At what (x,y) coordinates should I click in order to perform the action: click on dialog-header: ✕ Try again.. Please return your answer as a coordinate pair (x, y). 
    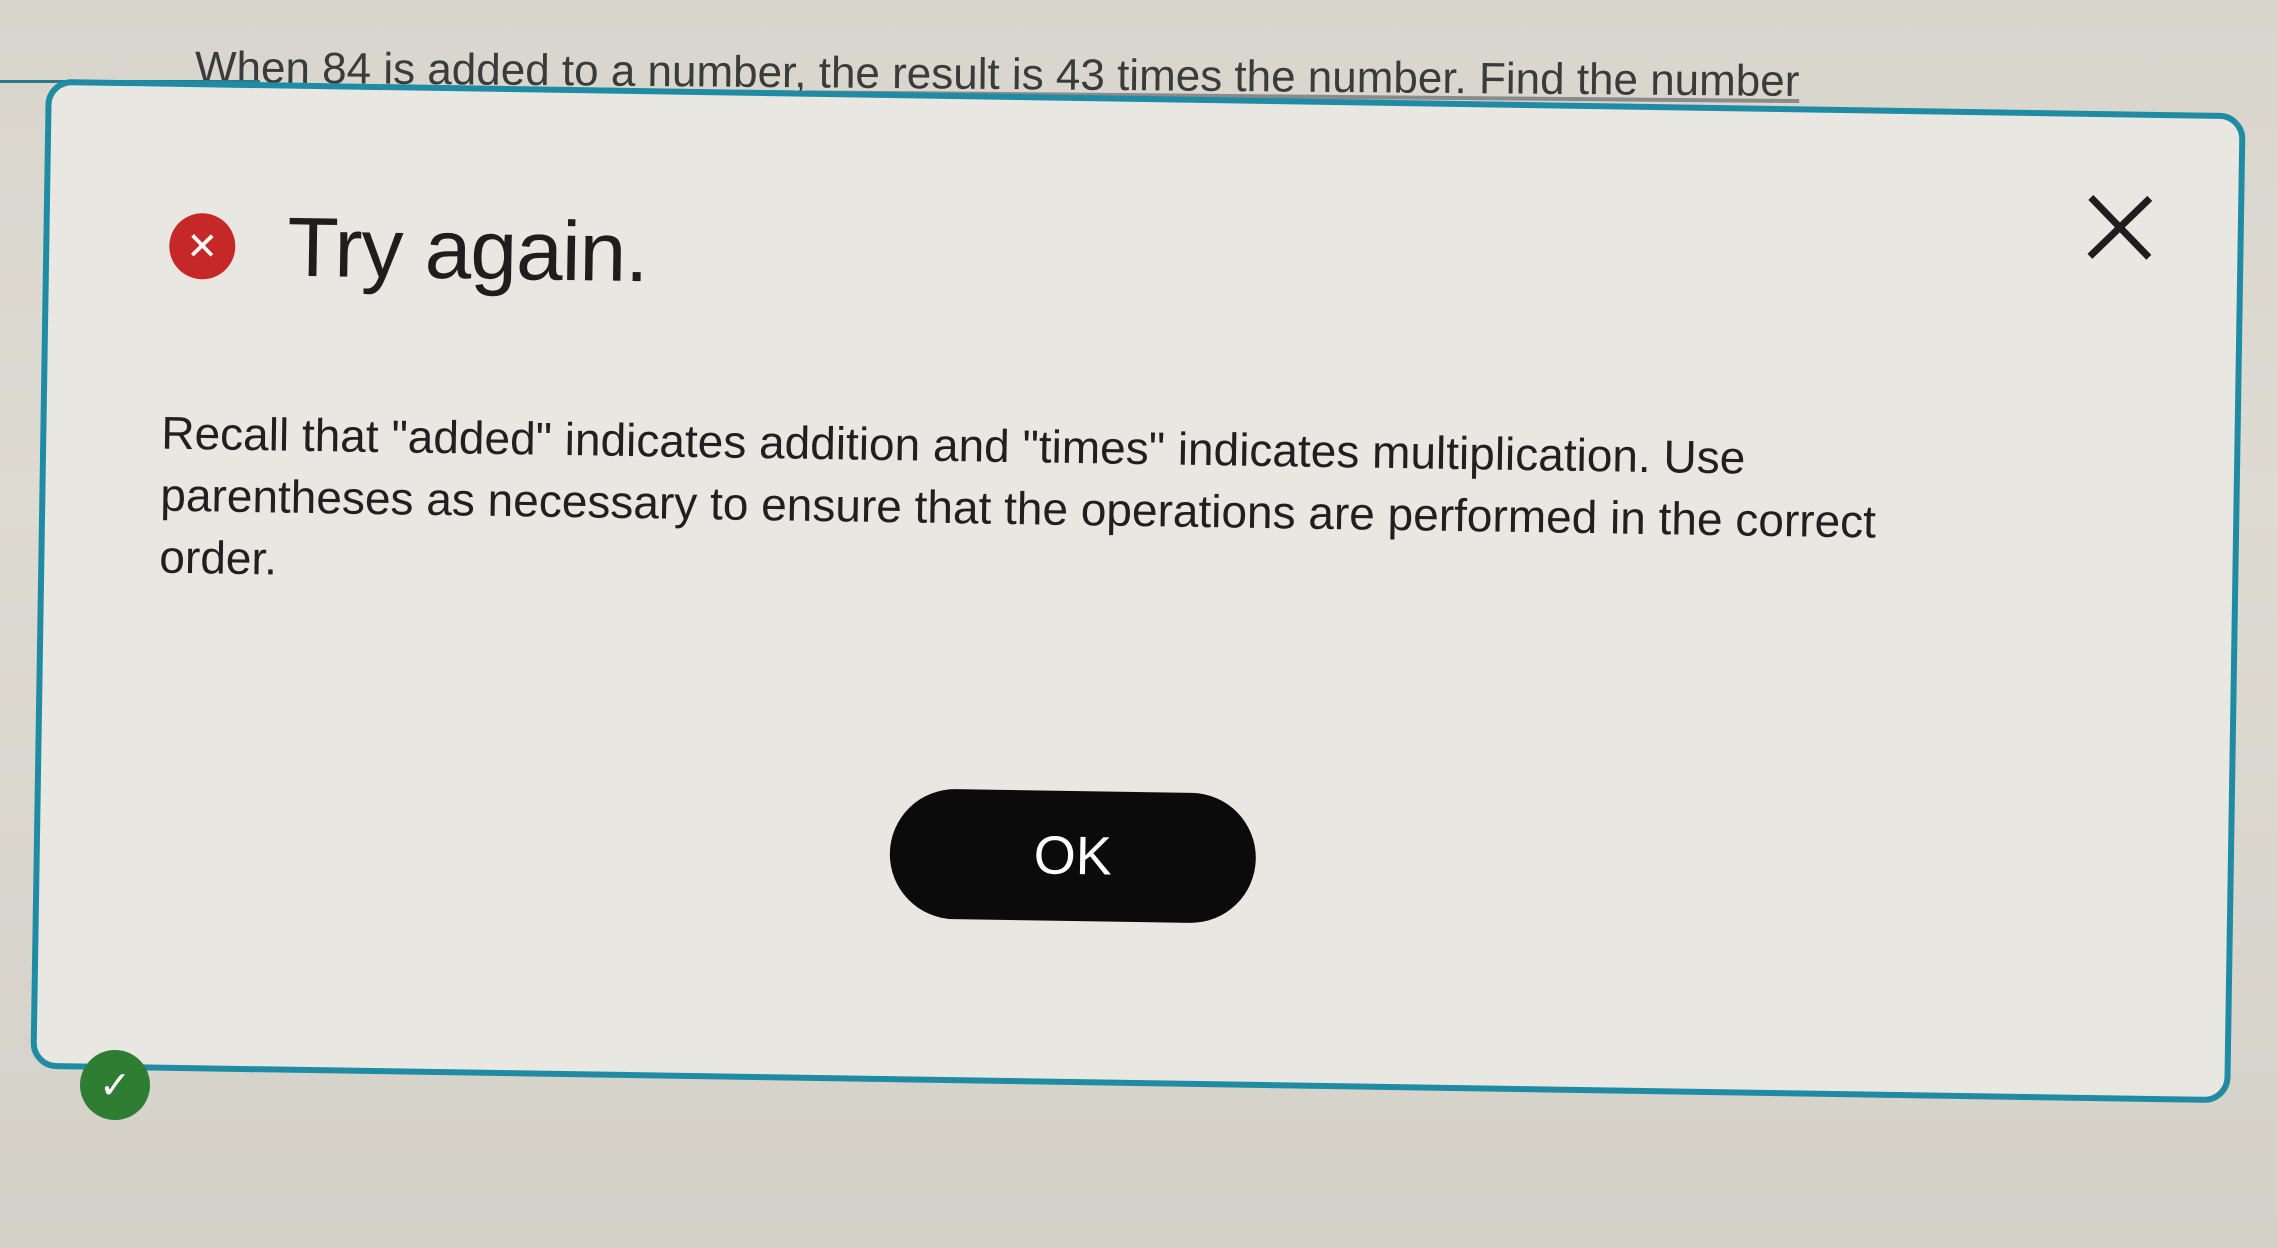
    Looking at the image, I should click on (408, 249).